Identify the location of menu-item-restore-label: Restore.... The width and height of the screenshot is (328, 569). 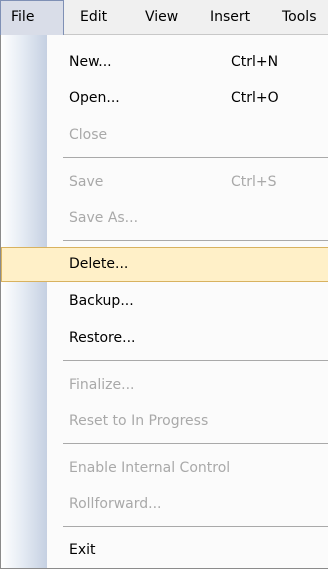
(102, 338).